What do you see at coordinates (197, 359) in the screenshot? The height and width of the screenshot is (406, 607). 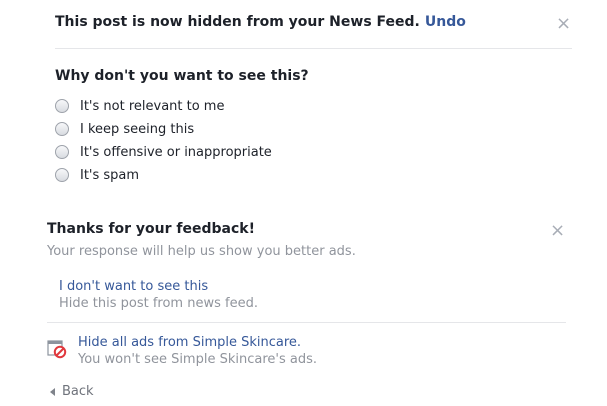 I see `hide-ads-description: You won't see Simple Skincare's ads.` at bounding box center [197, 359].